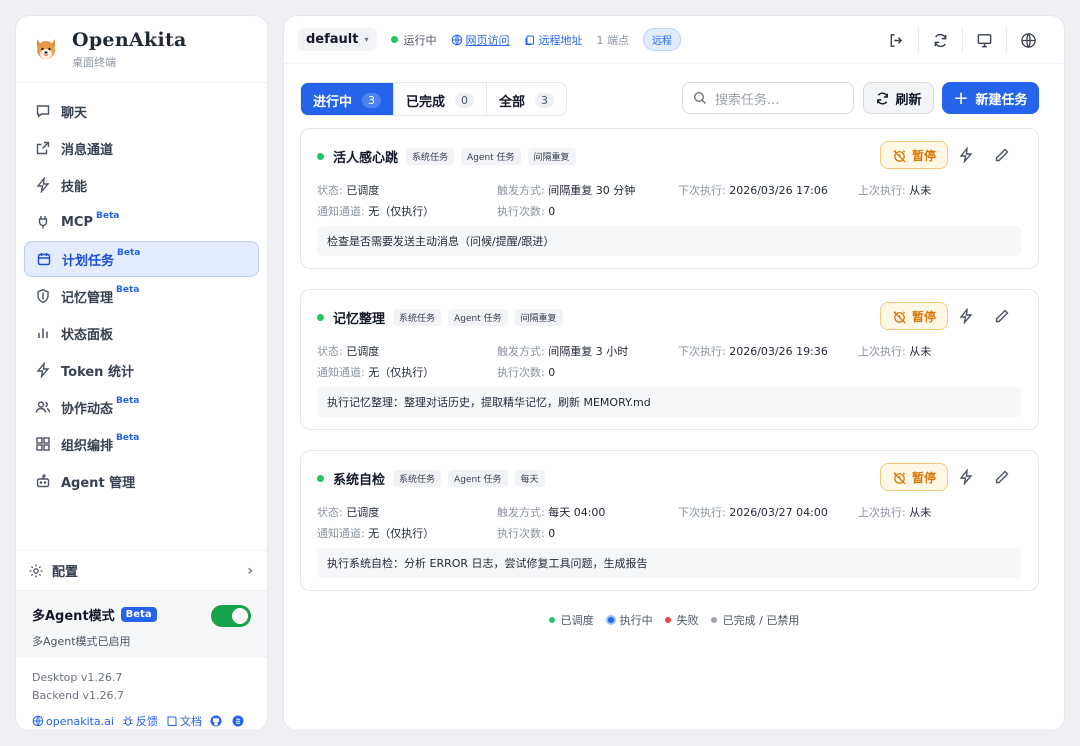 Image resolution: width=1080 pixels, height=746 pixels. What do you see at coordinates (439, 99) in the screenshot?
I see `tab-completed: 已完成 0` at bounding box center [439, 99].